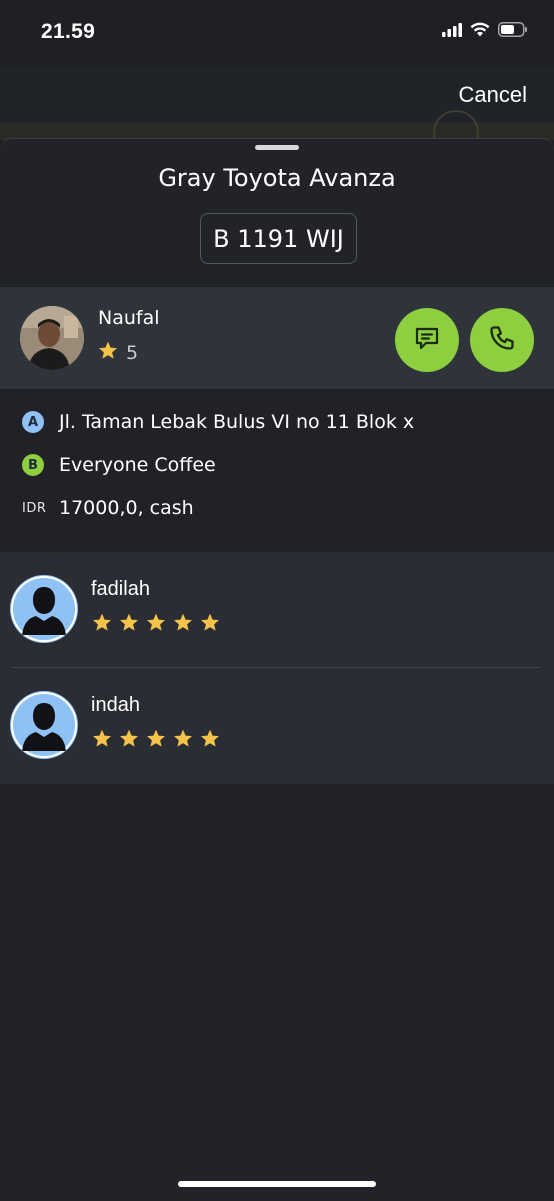  Describe the element at coordinates (126, 508) in the screenshot. I see `fare-value: 17000,0, cash` at that location.